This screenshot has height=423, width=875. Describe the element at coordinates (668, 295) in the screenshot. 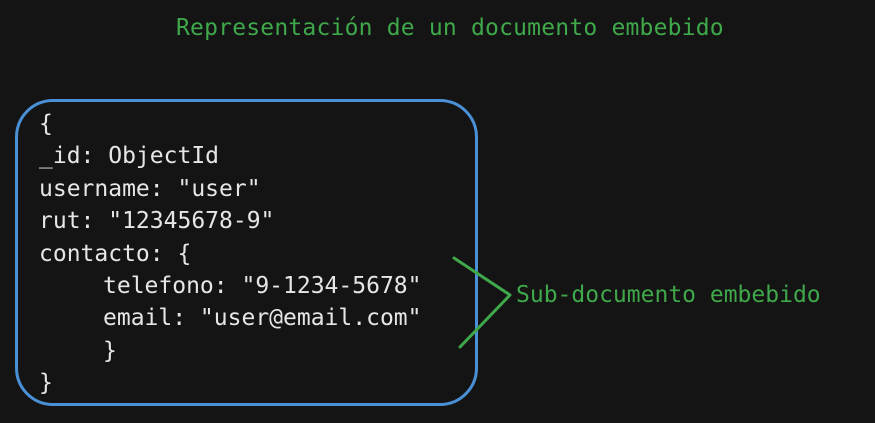

I see `sub-document-label: Sub-documento embebido` at that location.